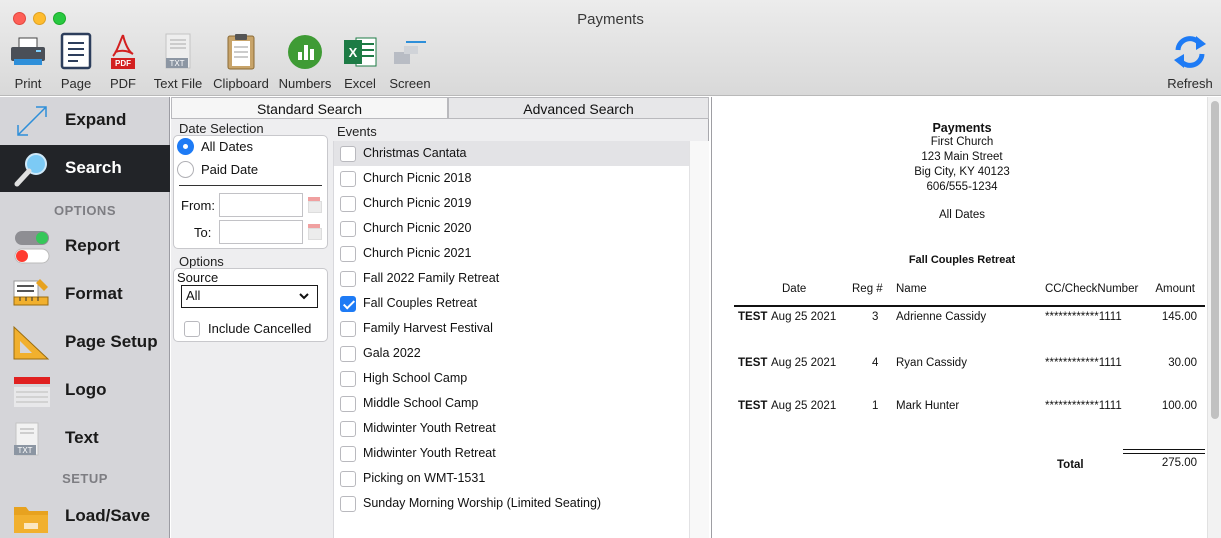  I want to click on event-row: Christmas Cantata, so click(512, 153).